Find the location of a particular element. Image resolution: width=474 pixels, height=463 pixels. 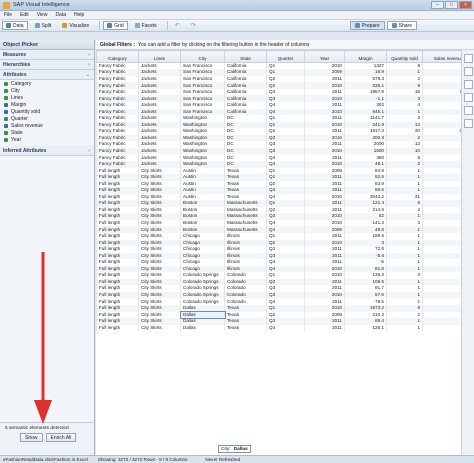

attribute-item: City is located at coordinates (47, 90).